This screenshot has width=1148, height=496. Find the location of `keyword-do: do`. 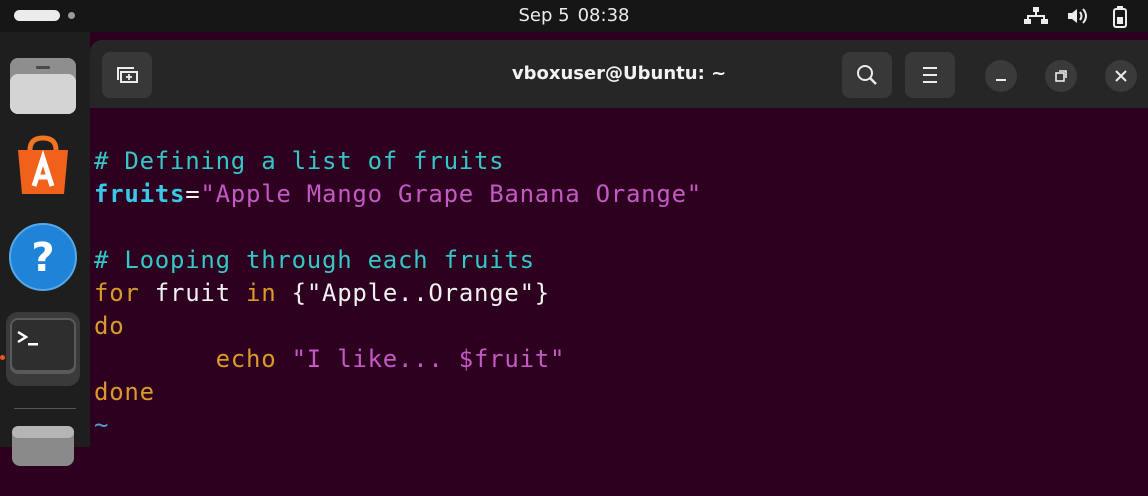

keyword-do: do is located at coordinates (109, 326).